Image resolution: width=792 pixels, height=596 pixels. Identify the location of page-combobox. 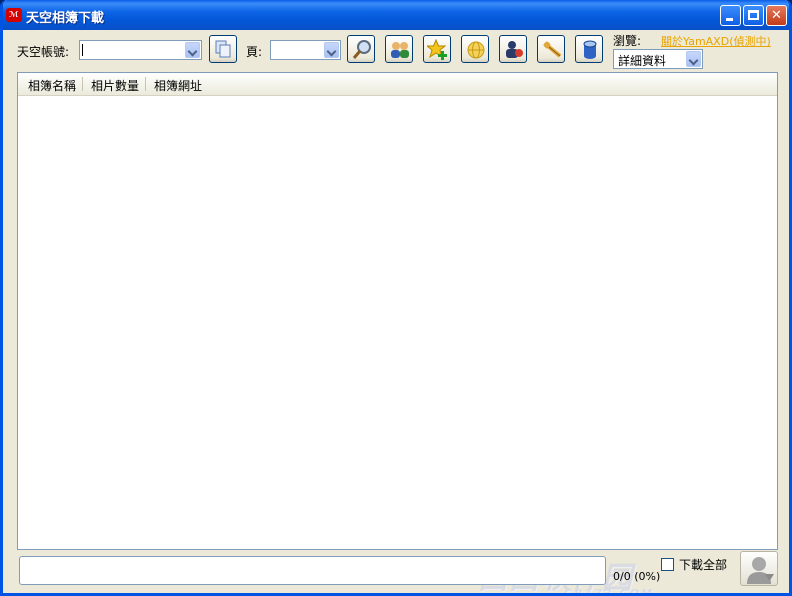
(305, 50).